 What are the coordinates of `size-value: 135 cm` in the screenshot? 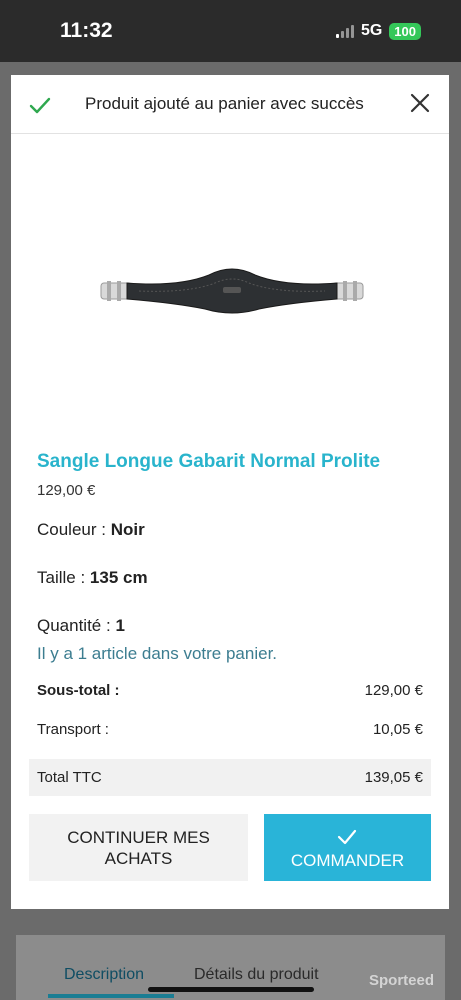 It's located at (118, 577).